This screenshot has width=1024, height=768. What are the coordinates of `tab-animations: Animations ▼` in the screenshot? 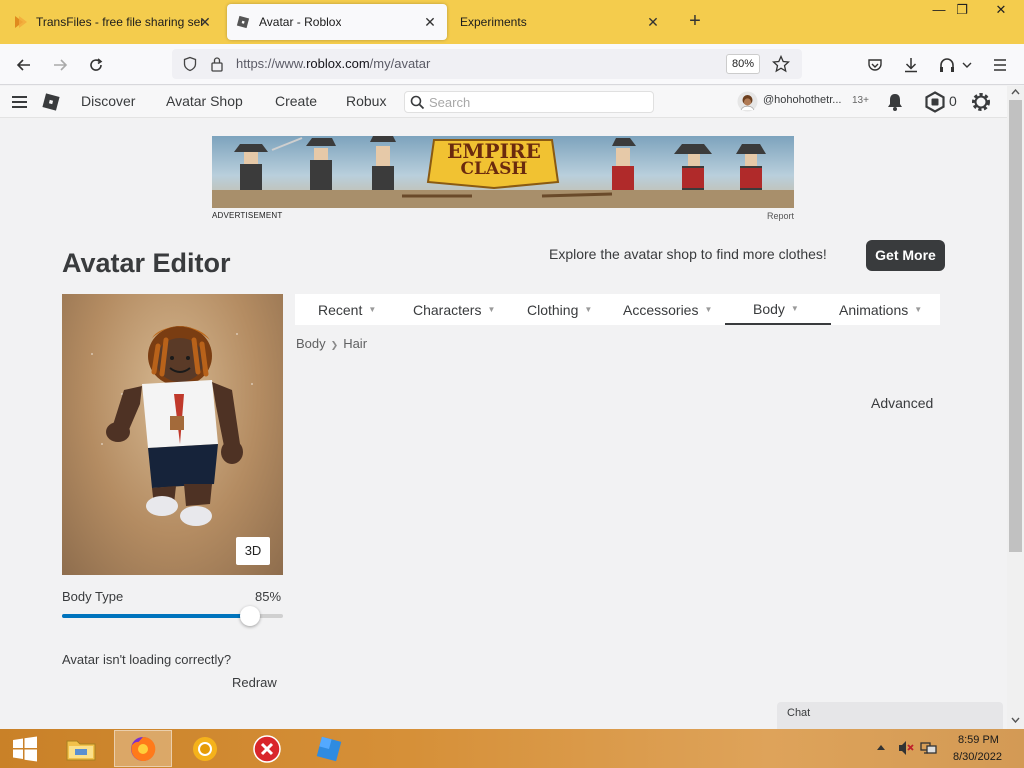 It's located at (880, 309).